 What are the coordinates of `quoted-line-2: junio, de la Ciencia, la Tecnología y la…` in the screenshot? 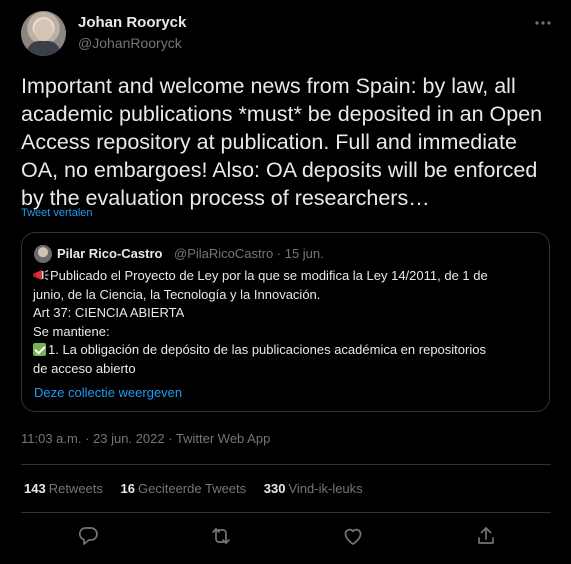 It's located at (177, 294).